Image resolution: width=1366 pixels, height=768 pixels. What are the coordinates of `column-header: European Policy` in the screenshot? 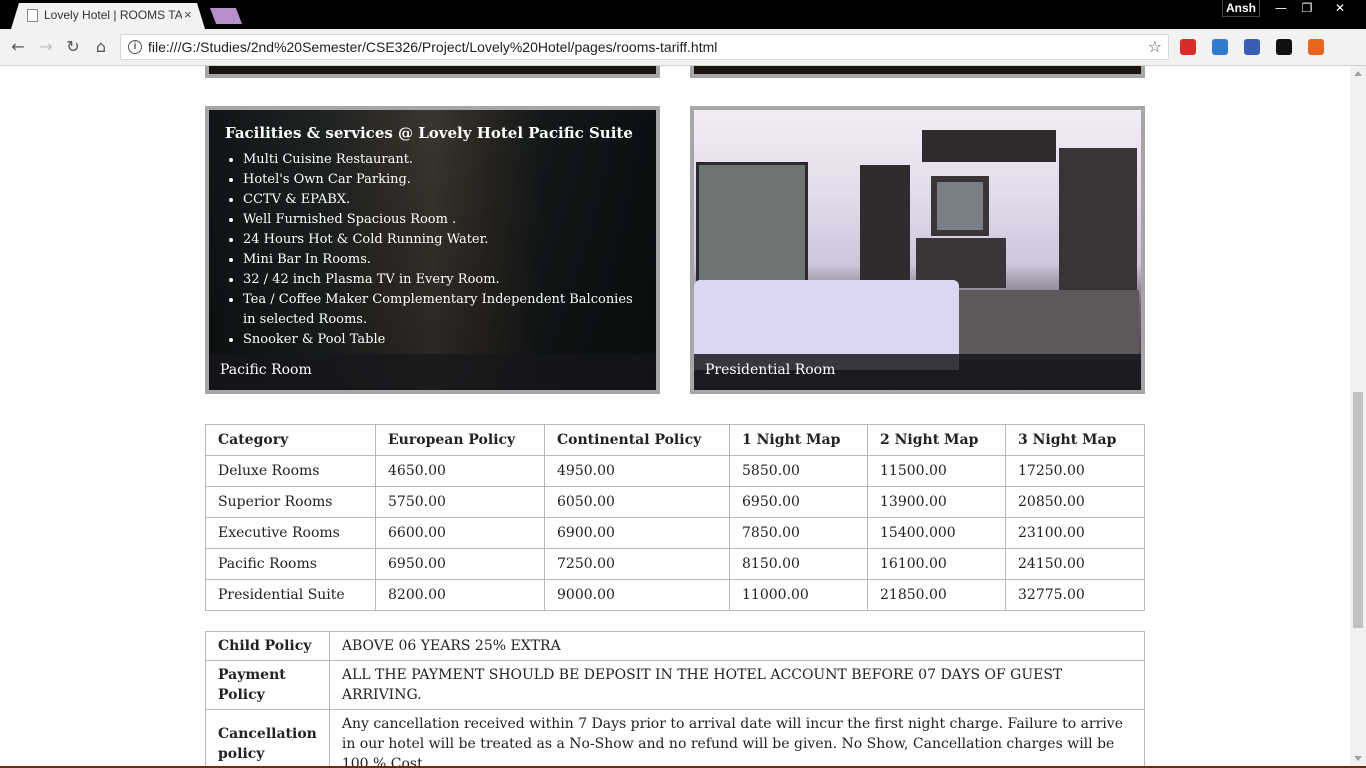 It's located at (460, 440).